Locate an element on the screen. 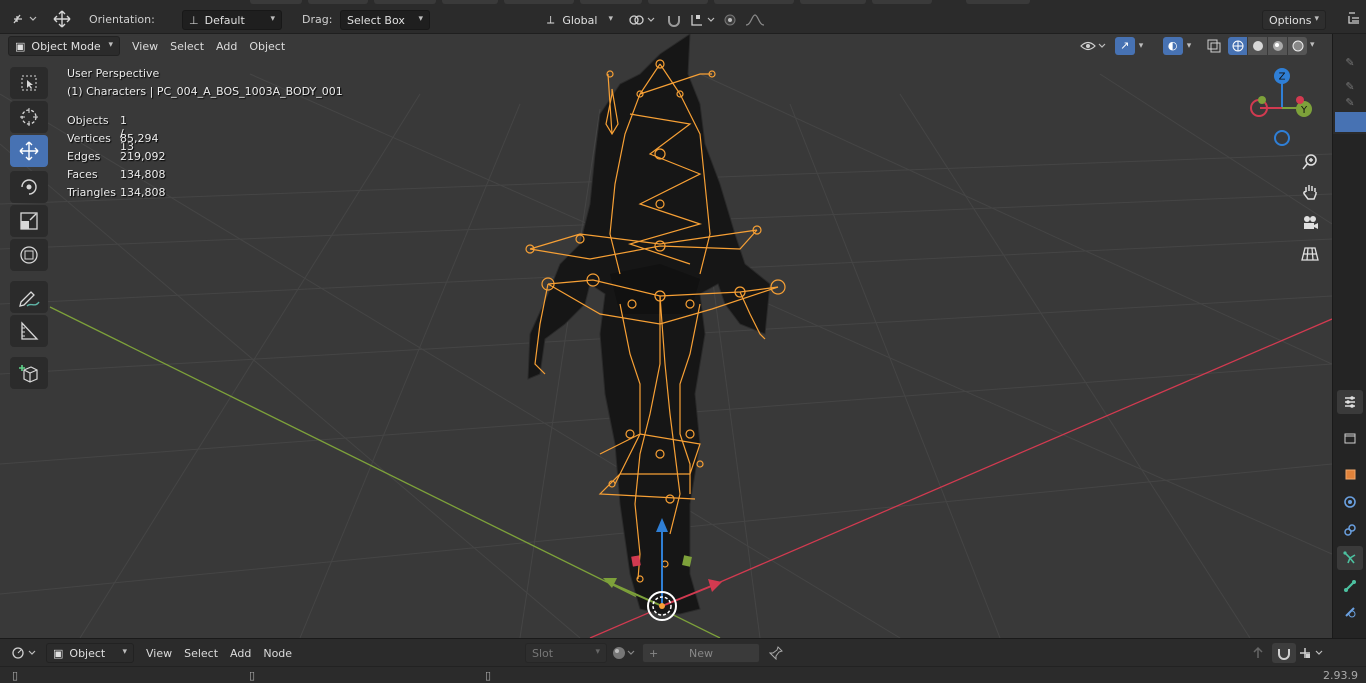 The width and height of the screenshot is (1366, 683). transform-tool is located at coordinates (29, 255).